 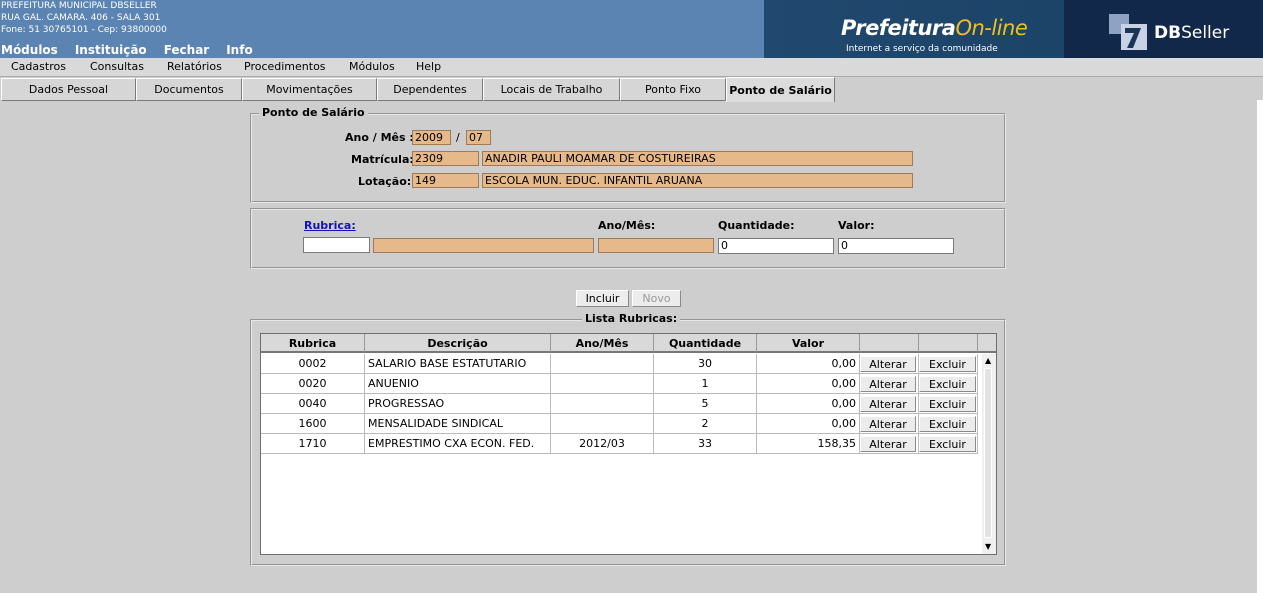 What do you see at coordinates (445, 180) in the screenshot?
I see `lotacao-code-field: 149` at bounding box center [445, 180].